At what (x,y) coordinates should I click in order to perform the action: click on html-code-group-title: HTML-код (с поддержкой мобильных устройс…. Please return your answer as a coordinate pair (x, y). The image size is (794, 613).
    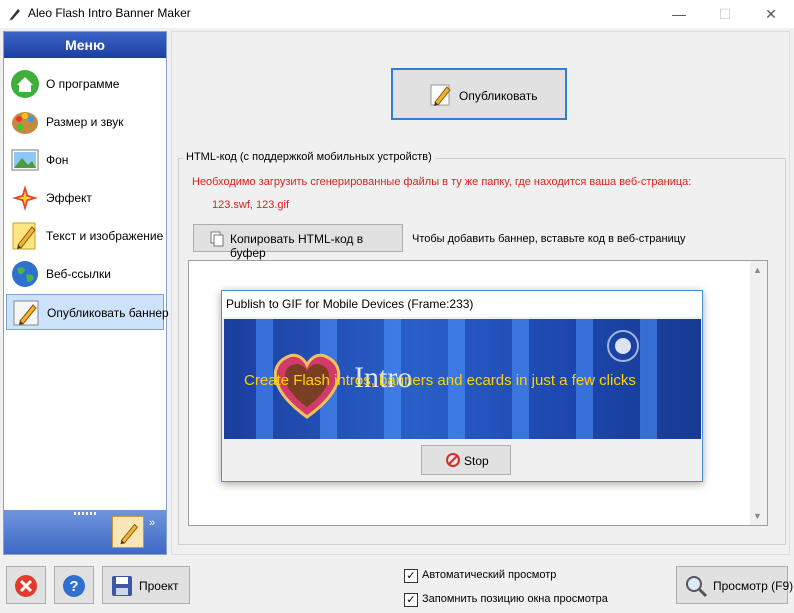
    Looking at the image, I should click on (309, 157).